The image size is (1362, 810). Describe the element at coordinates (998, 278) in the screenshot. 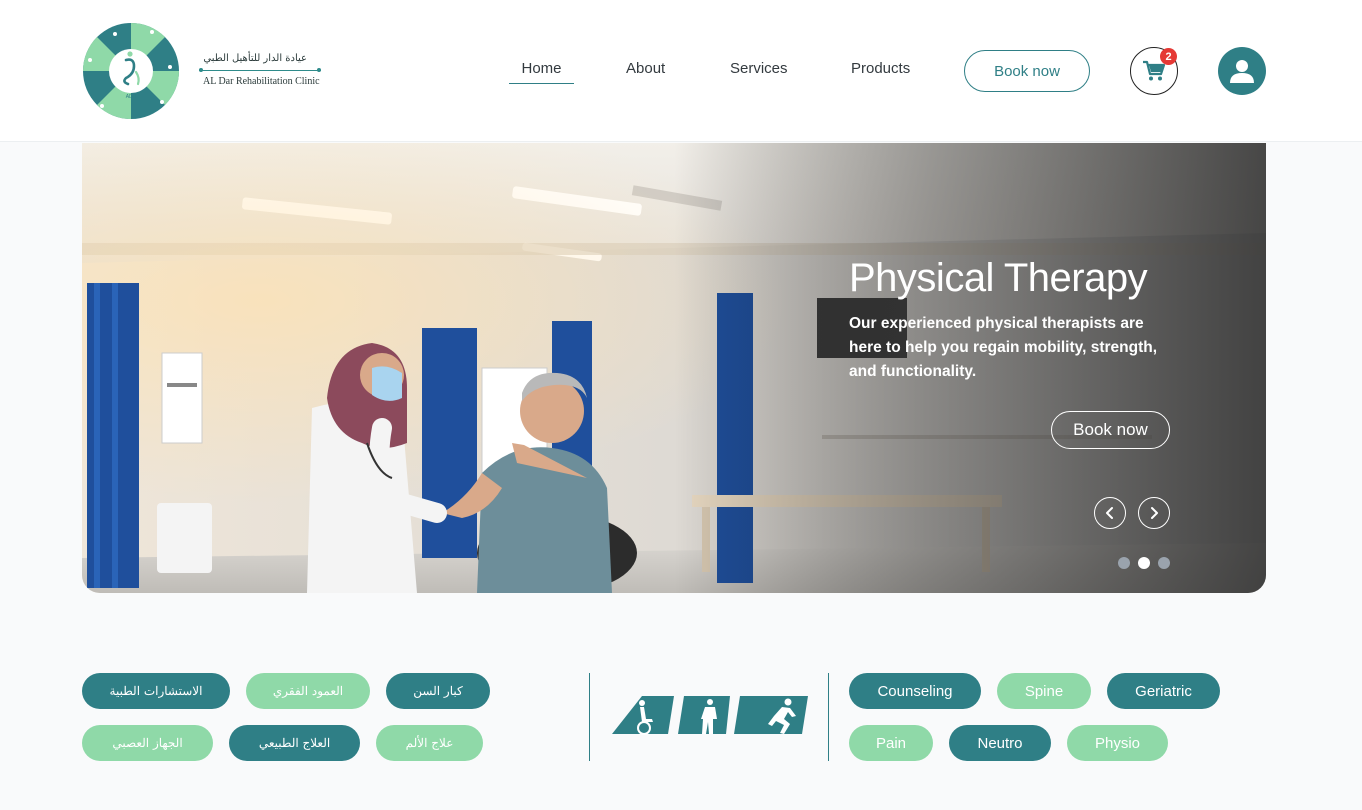

I see `hero-title: Physical Therapy` at that location.